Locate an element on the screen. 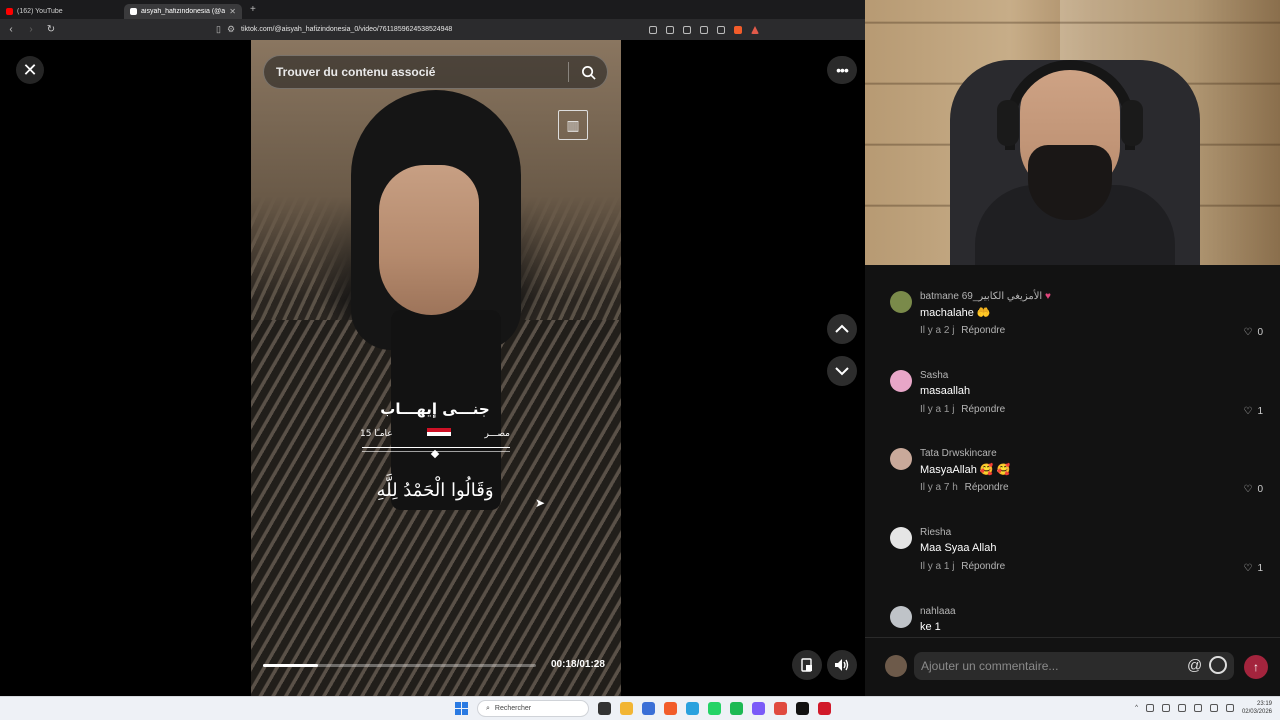 This screenshot has width=1280, height=720. tab-youtube: (162) YouTube is located at coordinates (60, 11).